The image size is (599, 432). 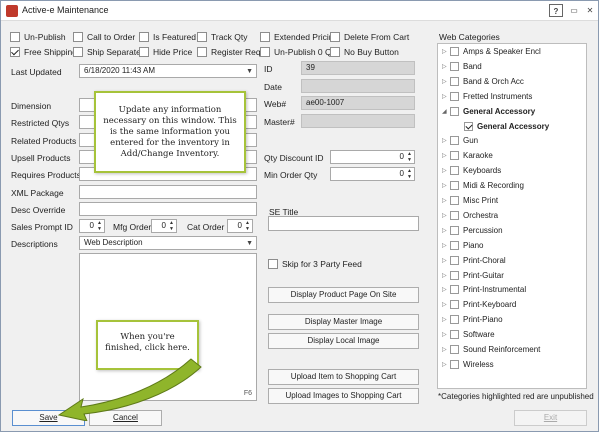 What do you see at coordinates (372, 157) in the screenshot?
I see `qty-discount-stepper: 0 ▲ ▼` at bounding box center [372, 157].